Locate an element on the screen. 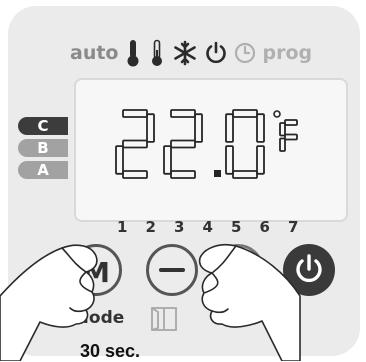 This screenshot has height=362, width=366. program-c-tab: C is located at coordinates (43, 126).